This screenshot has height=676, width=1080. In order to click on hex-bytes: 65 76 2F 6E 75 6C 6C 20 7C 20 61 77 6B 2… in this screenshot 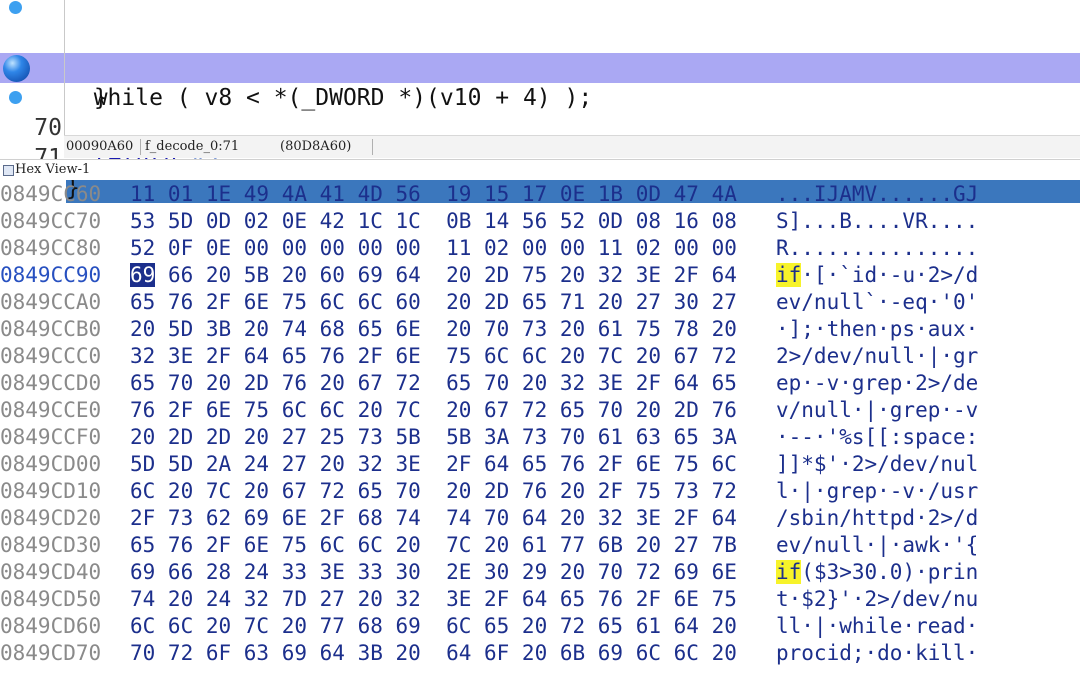, I will do `click(433, 545)`.